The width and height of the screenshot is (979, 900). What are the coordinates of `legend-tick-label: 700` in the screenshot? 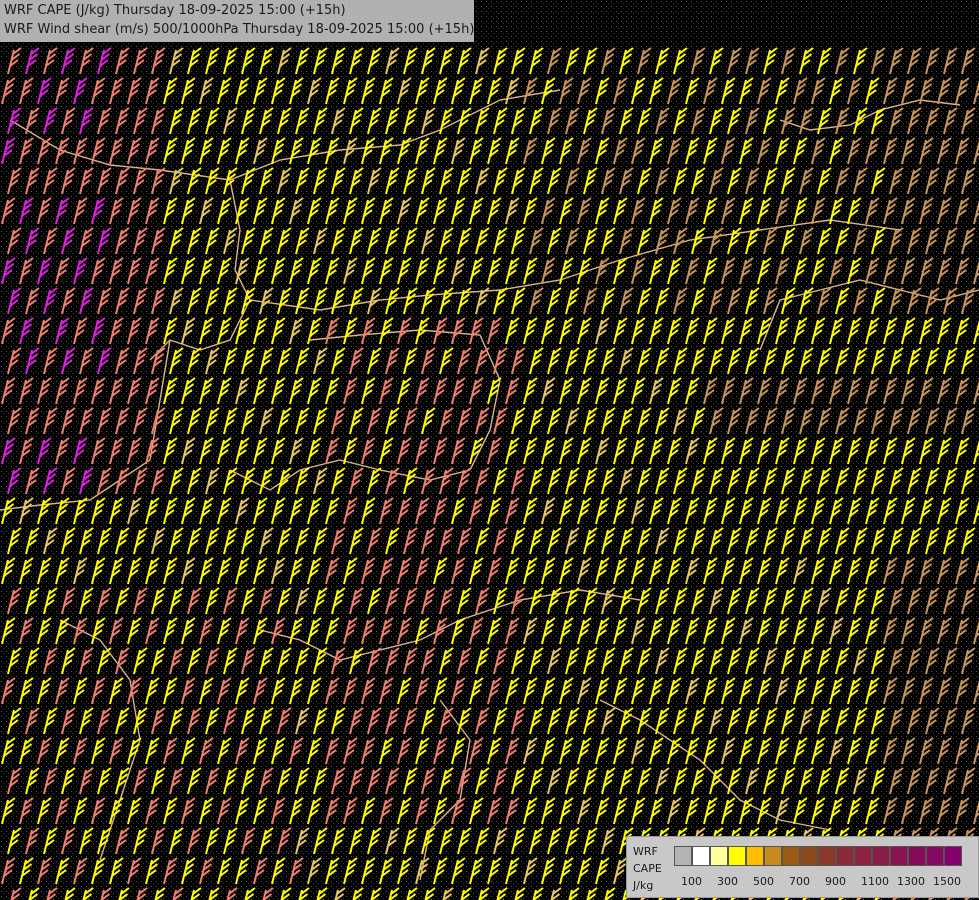 It's located at (799, 881).